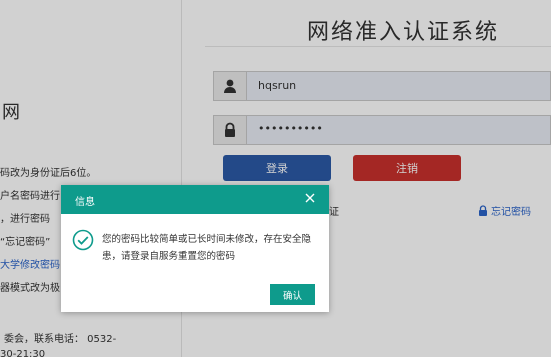 Image resolution: width=551 pixels, height=360 pixels. I want to click on dialog-header: 信息, so click(195, 199).